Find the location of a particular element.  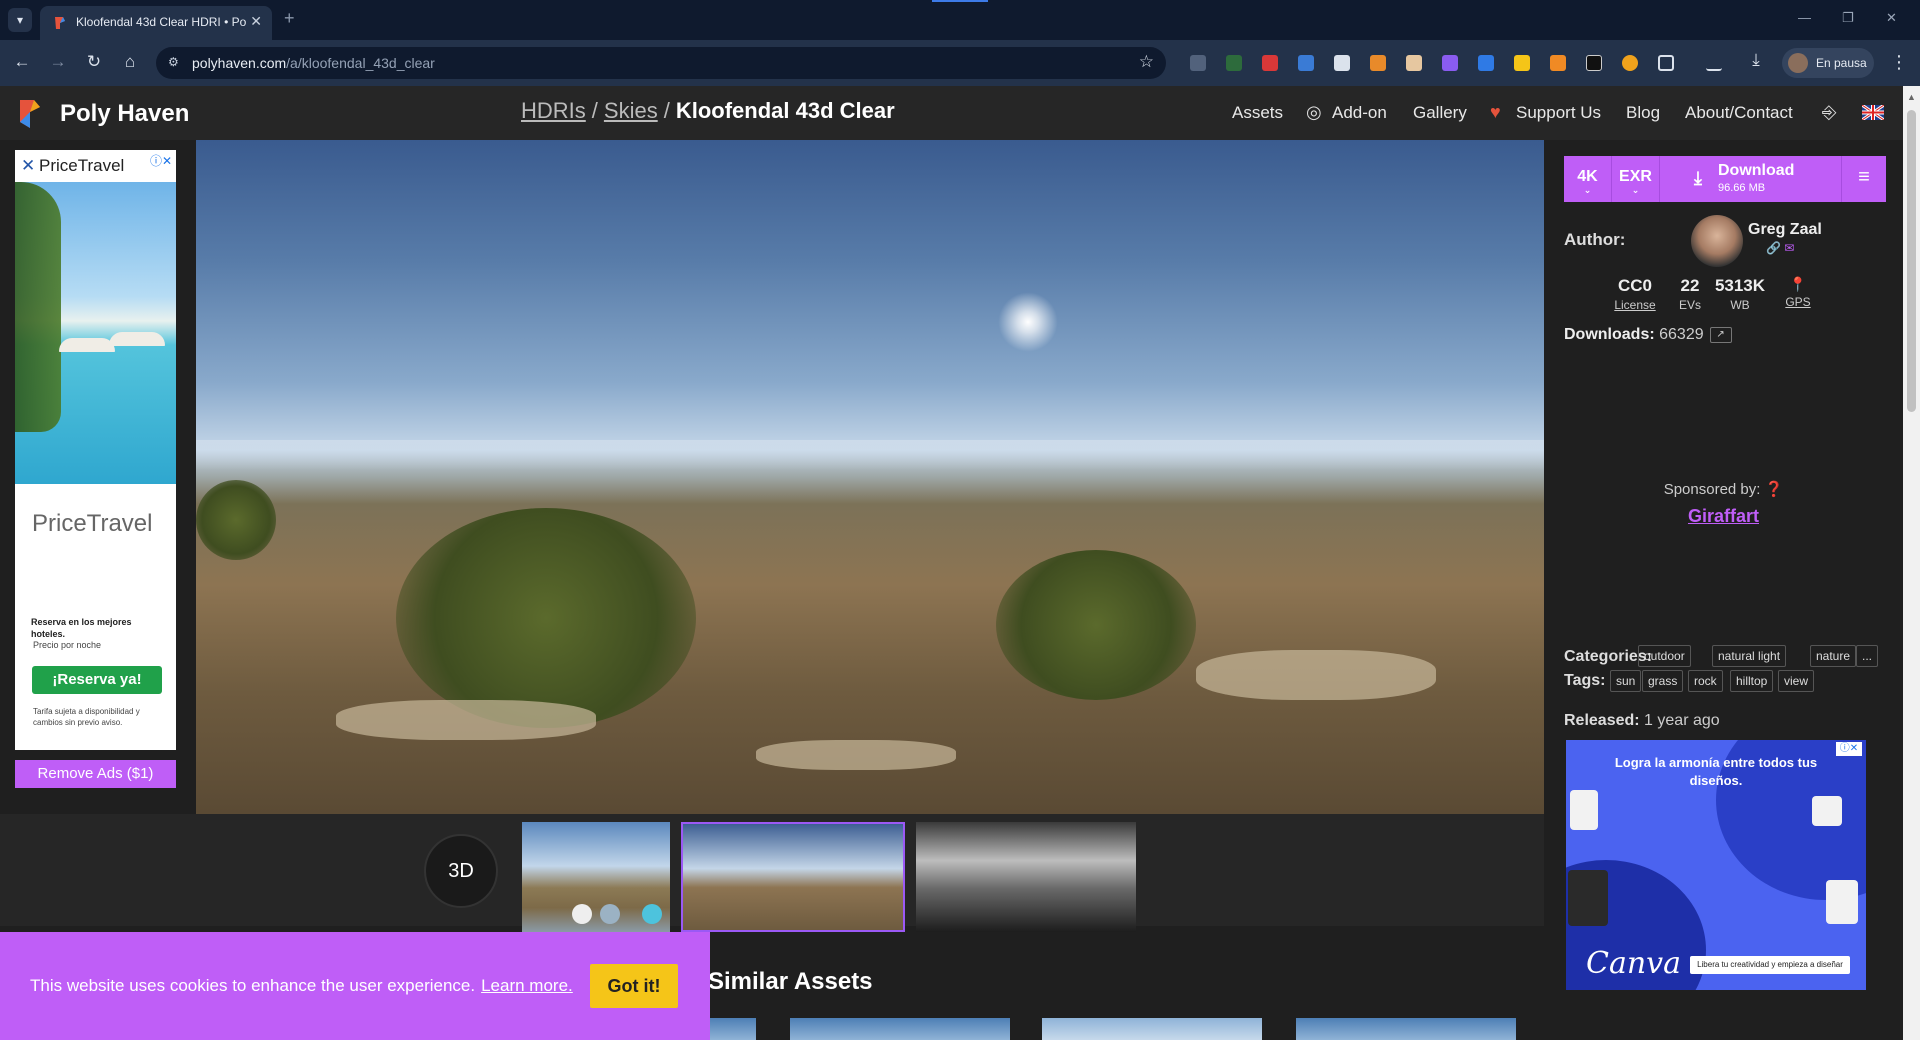

tag-chip: view is located at coordinates (1796, 681).